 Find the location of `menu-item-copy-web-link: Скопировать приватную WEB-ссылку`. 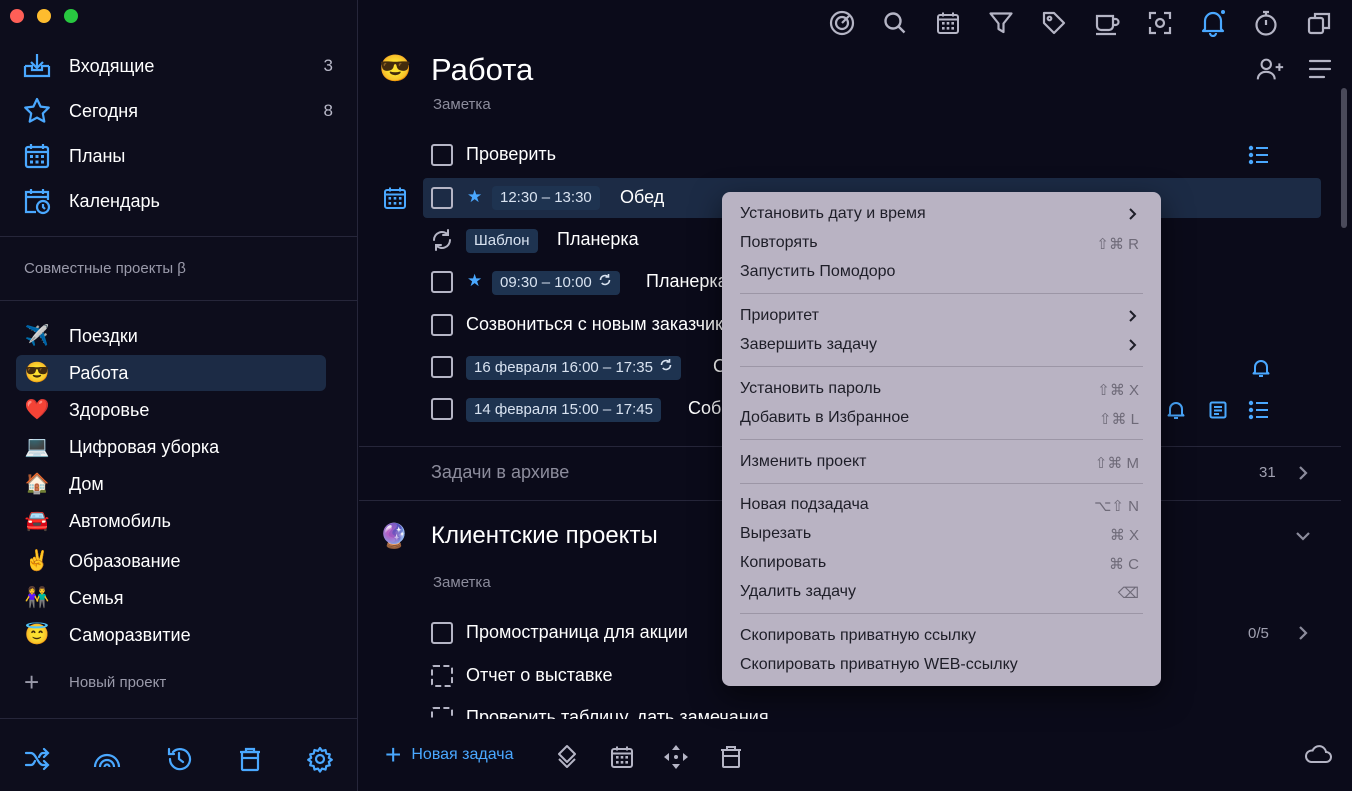

menu-item-copy-web-link: Скопировать приватную WEB-ссылку is located at coordinates (941, 665).